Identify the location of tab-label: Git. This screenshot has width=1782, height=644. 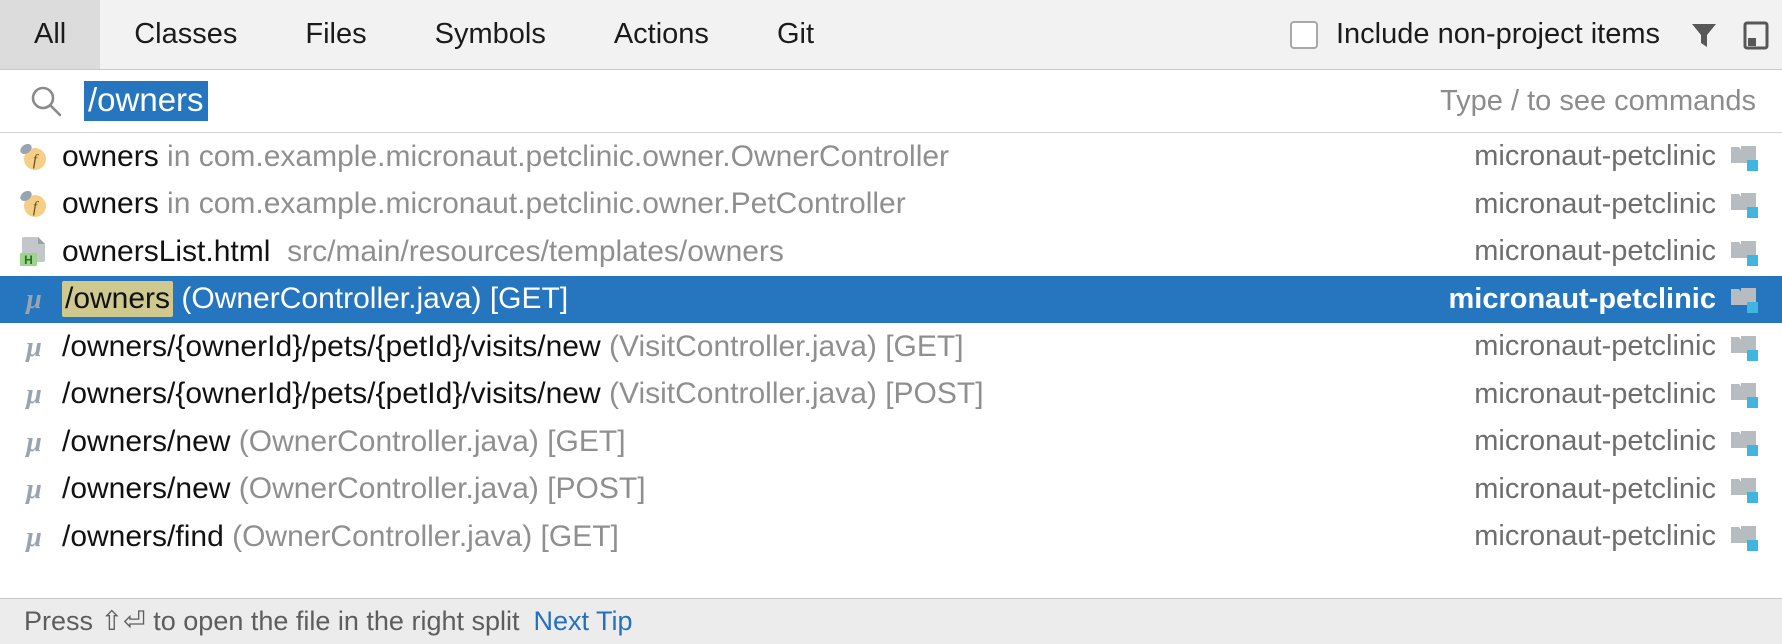
(795, 34).